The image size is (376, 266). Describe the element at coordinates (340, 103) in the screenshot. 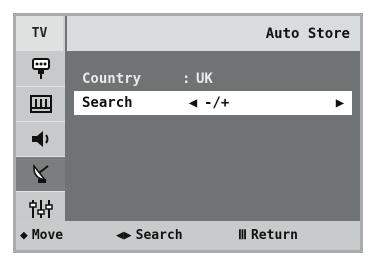

I see `search-right-arrow-icon: ▶` at that location.